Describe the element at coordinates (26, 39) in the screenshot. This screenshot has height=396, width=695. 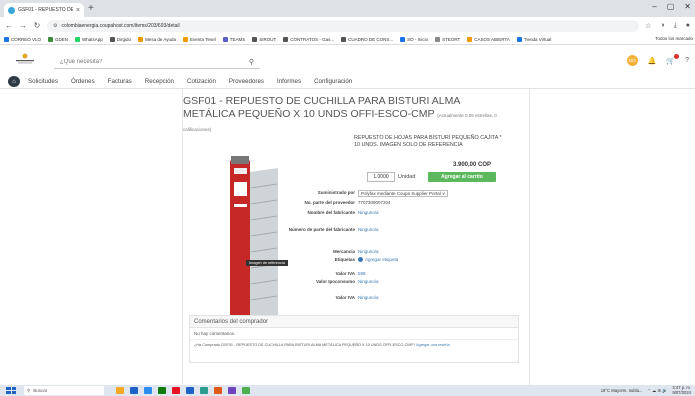
I see `bookmark-label: CORREO VLO` at that location.